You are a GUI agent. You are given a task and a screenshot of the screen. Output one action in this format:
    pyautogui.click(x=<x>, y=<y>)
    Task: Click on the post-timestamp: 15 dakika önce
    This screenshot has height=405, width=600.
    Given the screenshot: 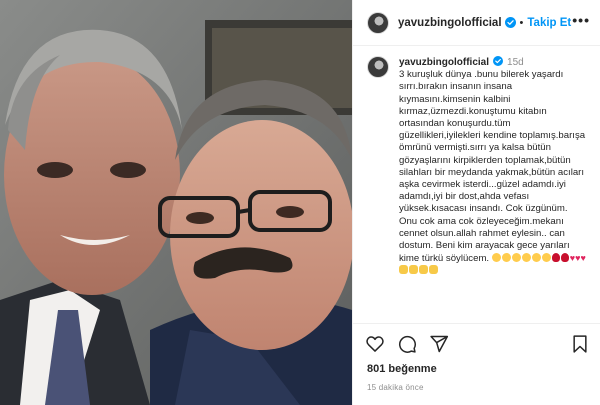 What is the action you would take?
    pyautogui.click(x=395, y=387)
    